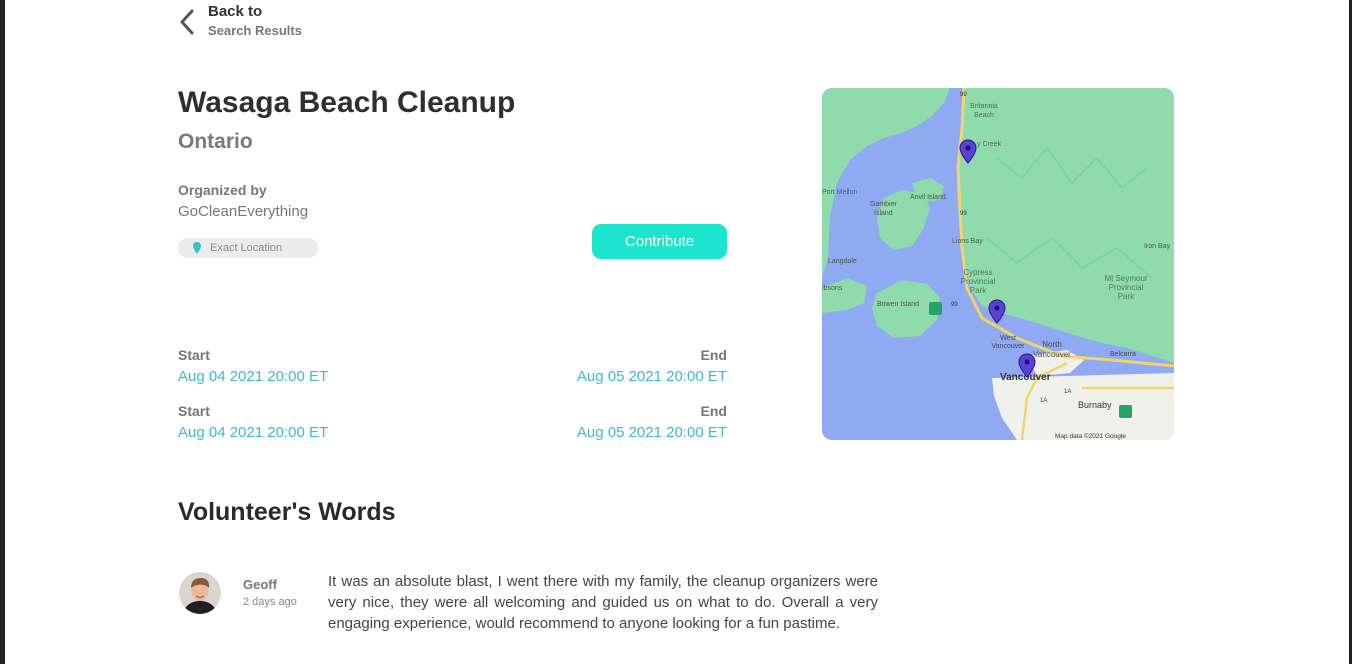 This screenshot has height=664, width=1352. Describe the element at coordinates (187, 22) in the screenshot. I see `chevron-left-icon` at that location.